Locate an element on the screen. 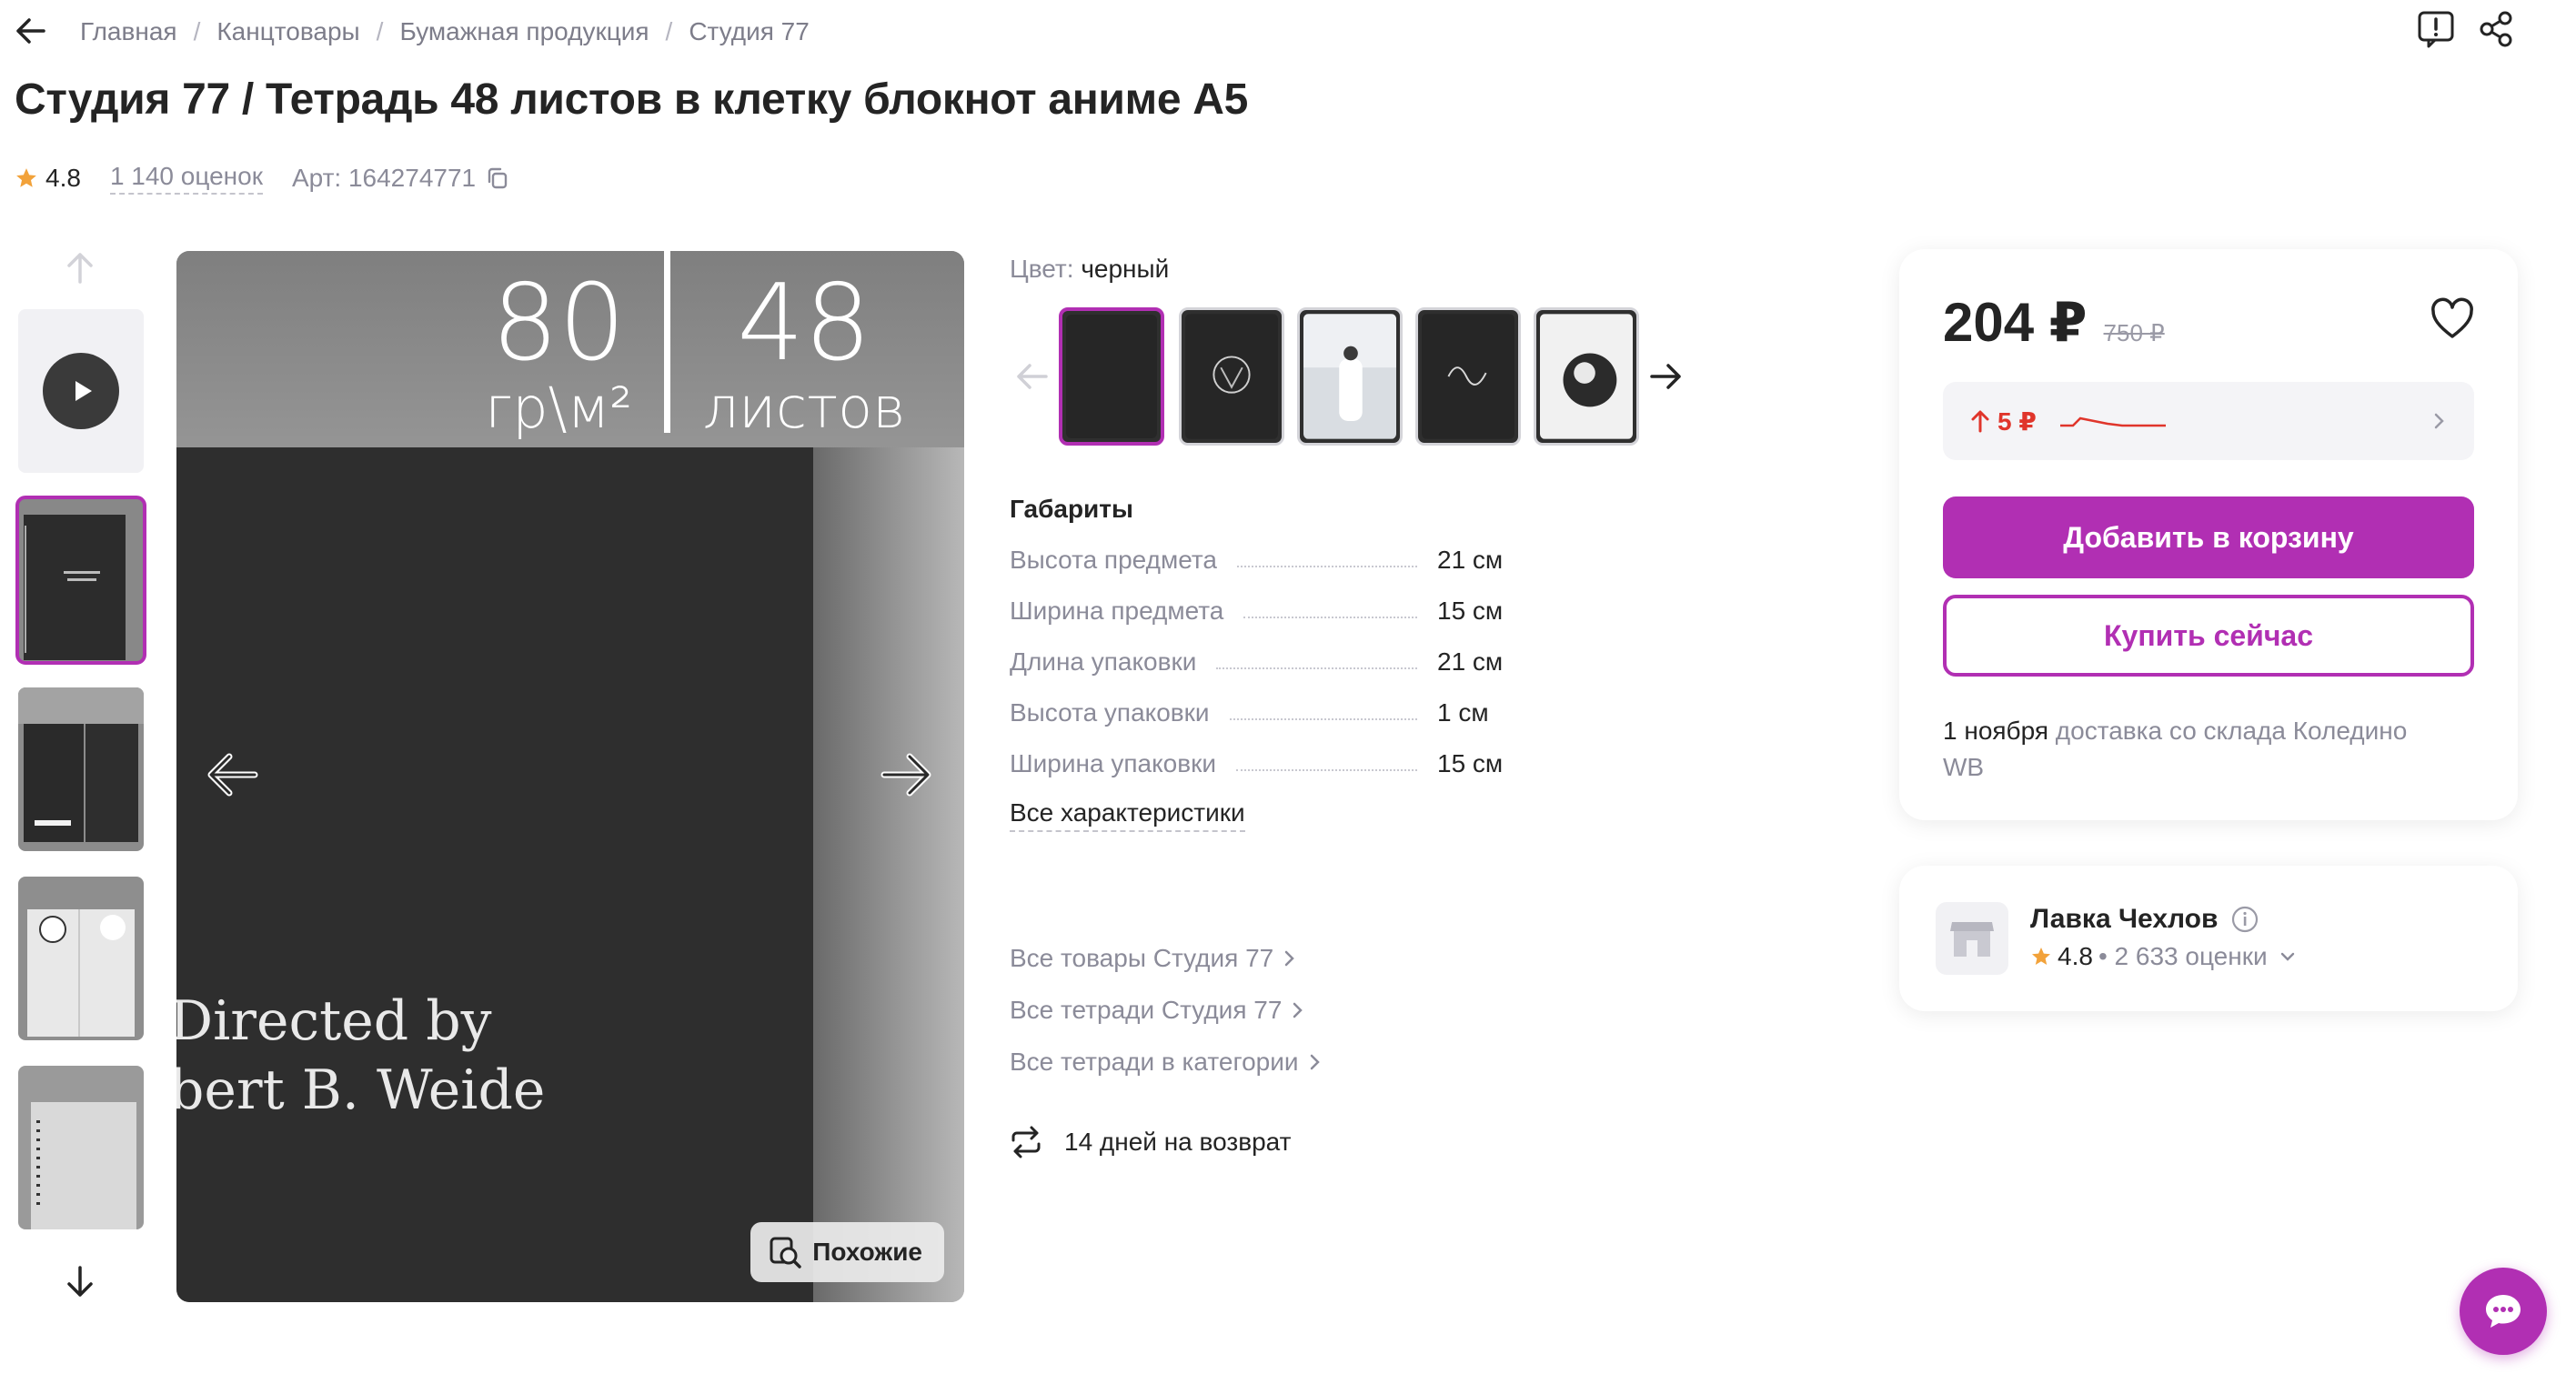 This screenshot has height=1384, width=2576. image-cover-text-line1: Directed by is located at coordinates (334, 1021).